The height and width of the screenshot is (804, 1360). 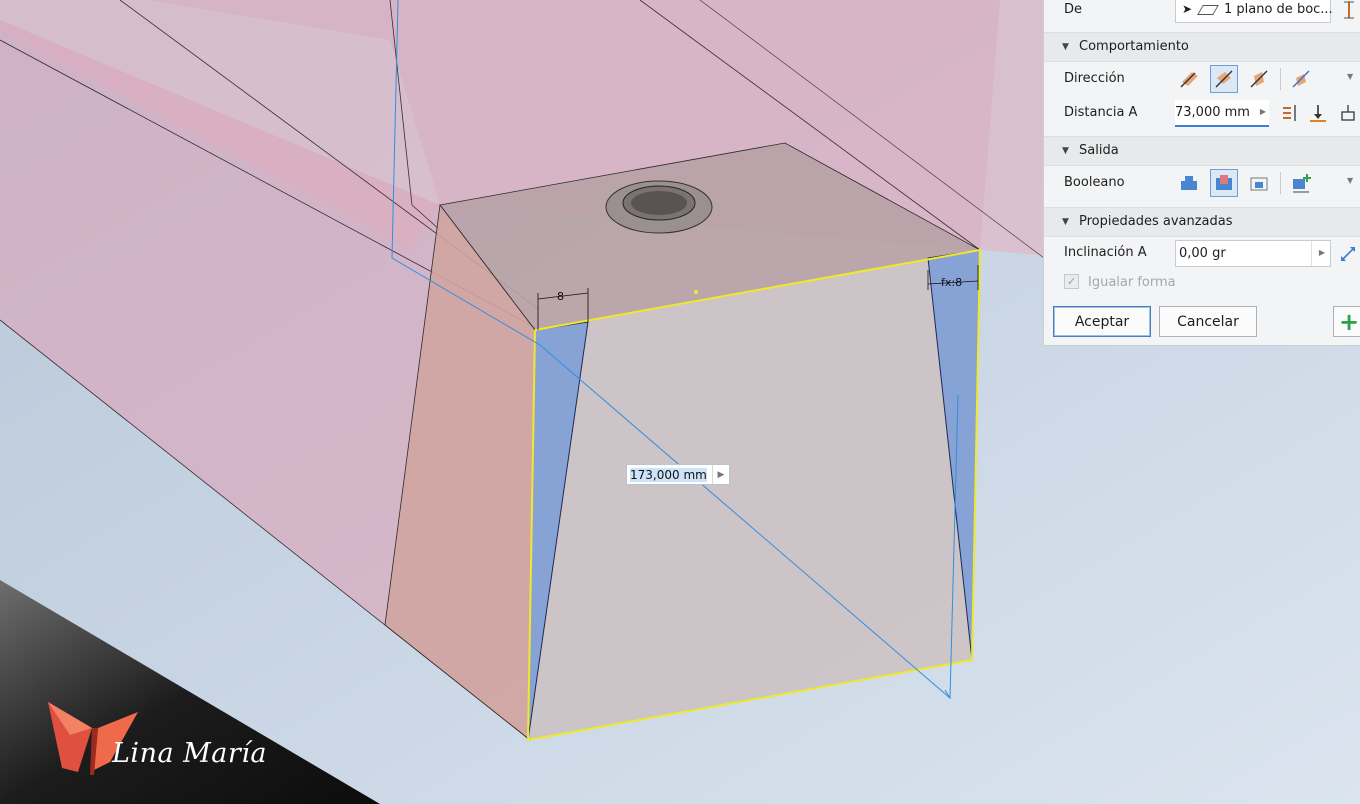 What do you see at coordinates (1348, 254) in the screenshot?
I see `flip-taper-icon` at bounding box center [1348, 254].